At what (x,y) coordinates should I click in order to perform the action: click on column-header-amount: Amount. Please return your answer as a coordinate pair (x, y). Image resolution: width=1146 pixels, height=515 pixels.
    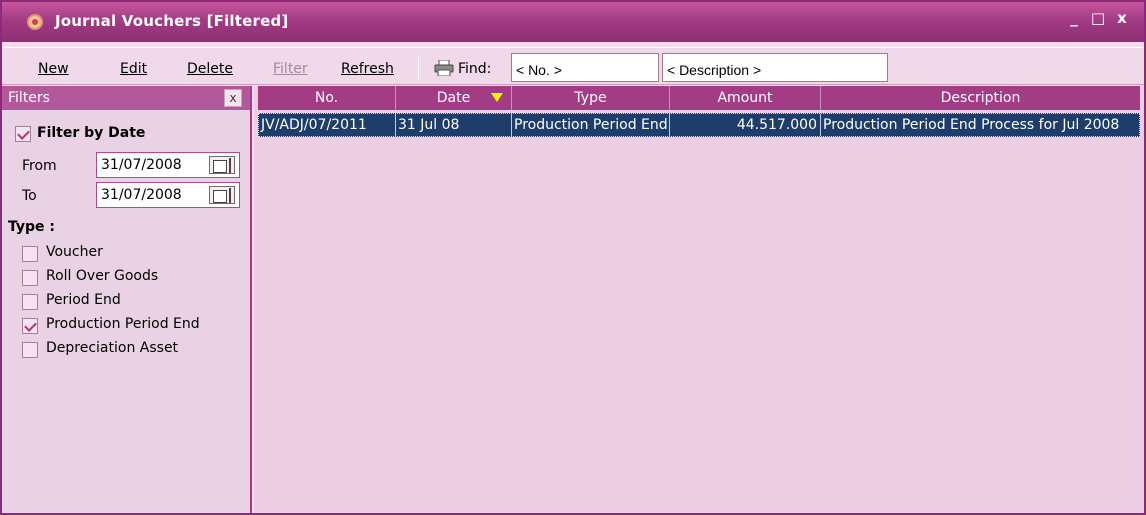
    Looking at the image, I should click on (745, 98).